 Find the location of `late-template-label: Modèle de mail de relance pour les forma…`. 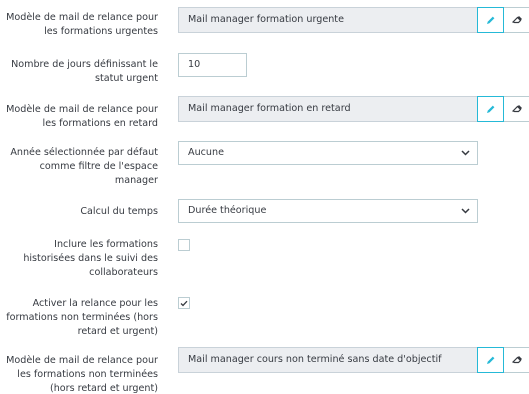

late-template-label: Modèle de mail de relance pour les forma… is located at coordinates (82, 116).